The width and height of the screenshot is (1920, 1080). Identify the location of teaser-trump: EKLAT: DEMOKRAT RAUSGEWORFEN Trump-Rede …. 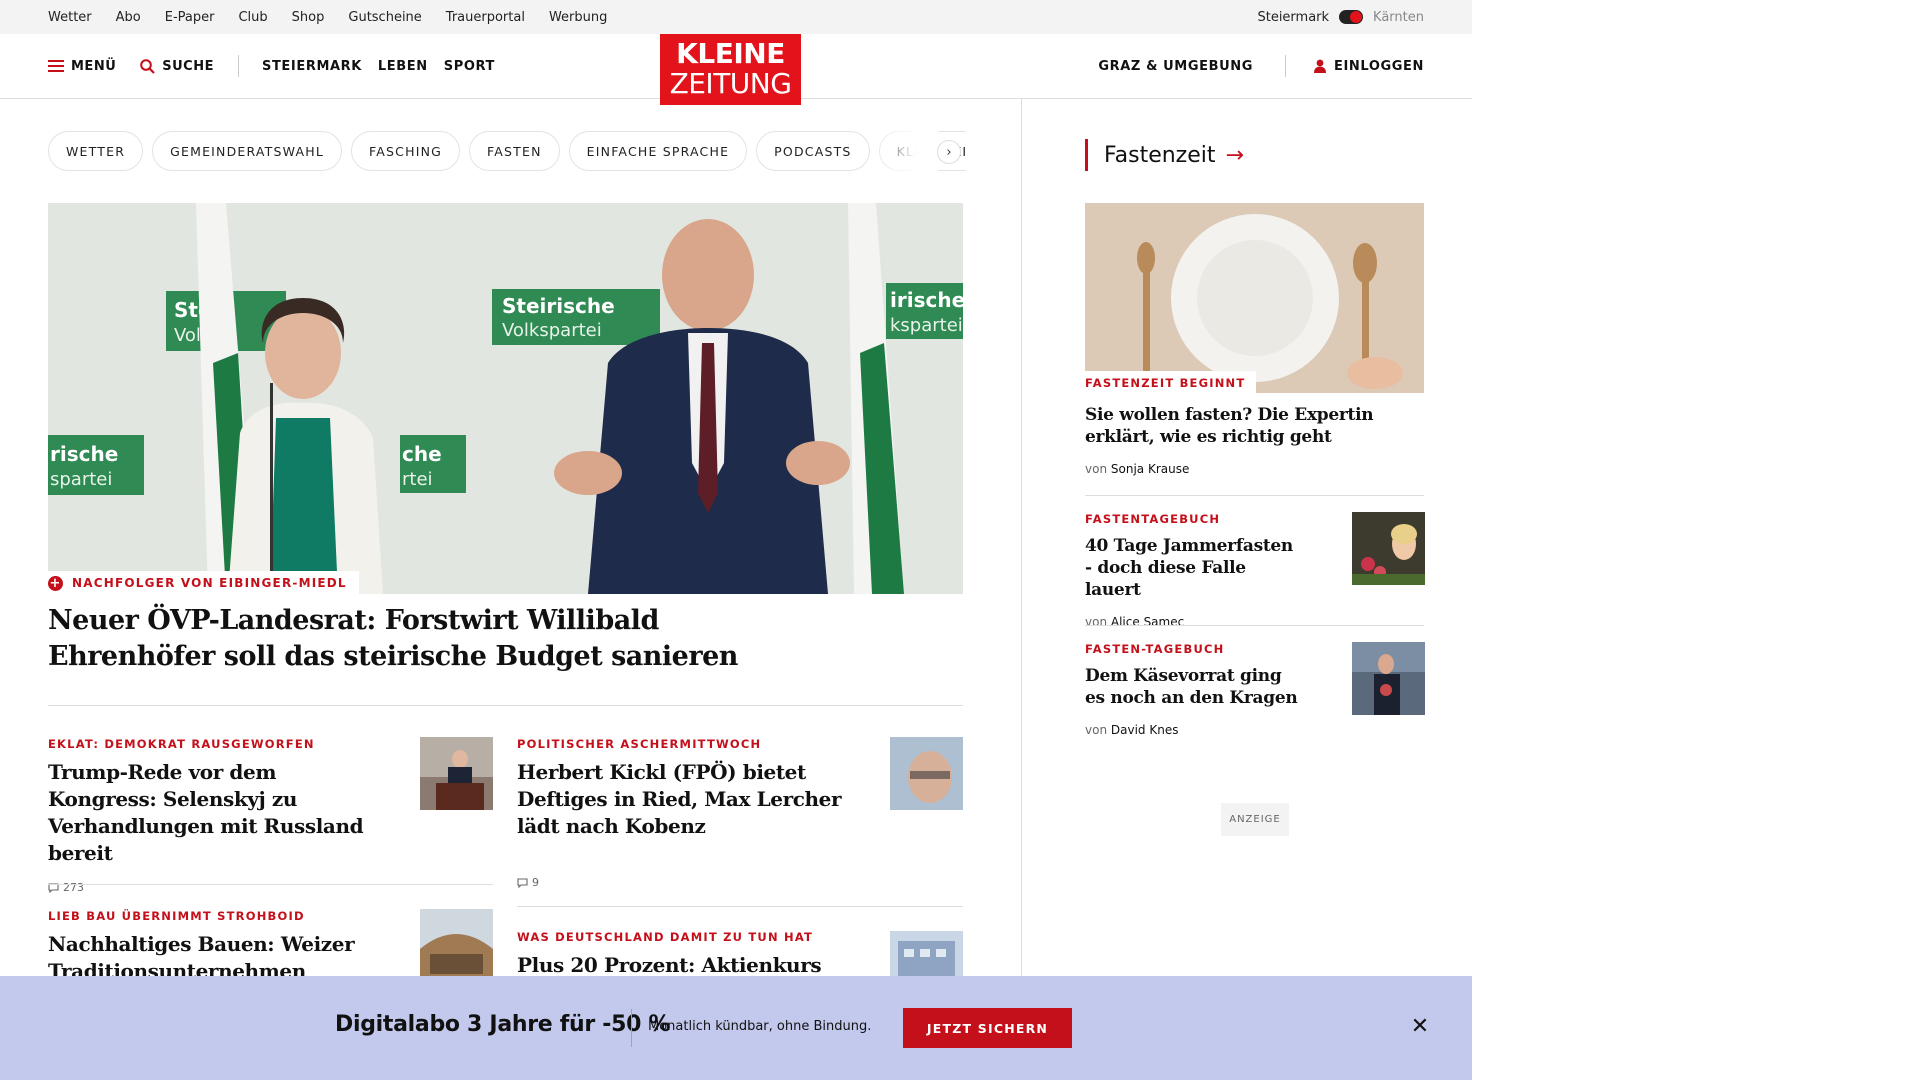
(213, 815).